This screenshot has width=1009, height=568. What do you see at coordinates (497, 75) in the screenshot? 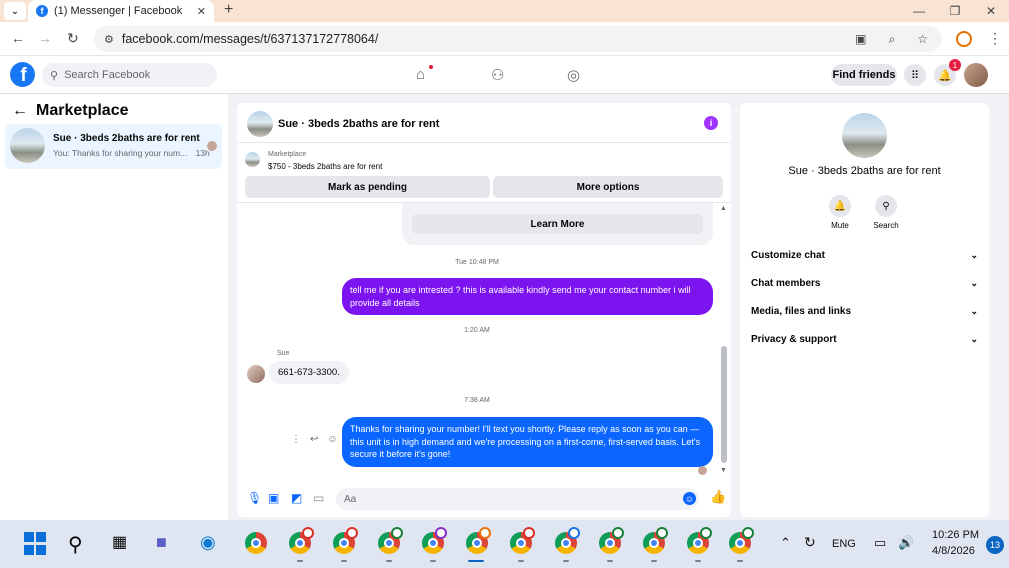
I see `friends-icon: ⚇` at bounding box center [497, 75].